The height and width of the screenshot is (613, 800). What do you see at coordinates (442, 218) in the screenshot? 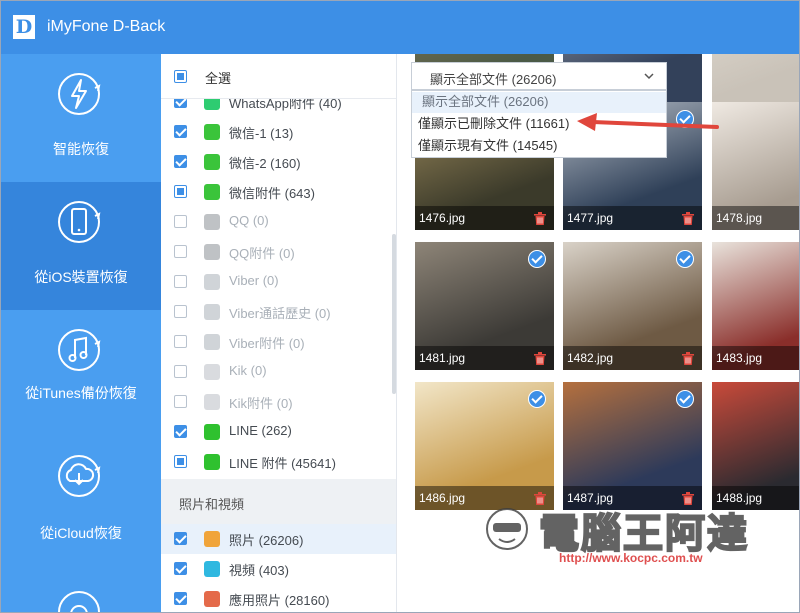
I see `photo-filename: 1476.jpg` at bounding box center [442, 218].